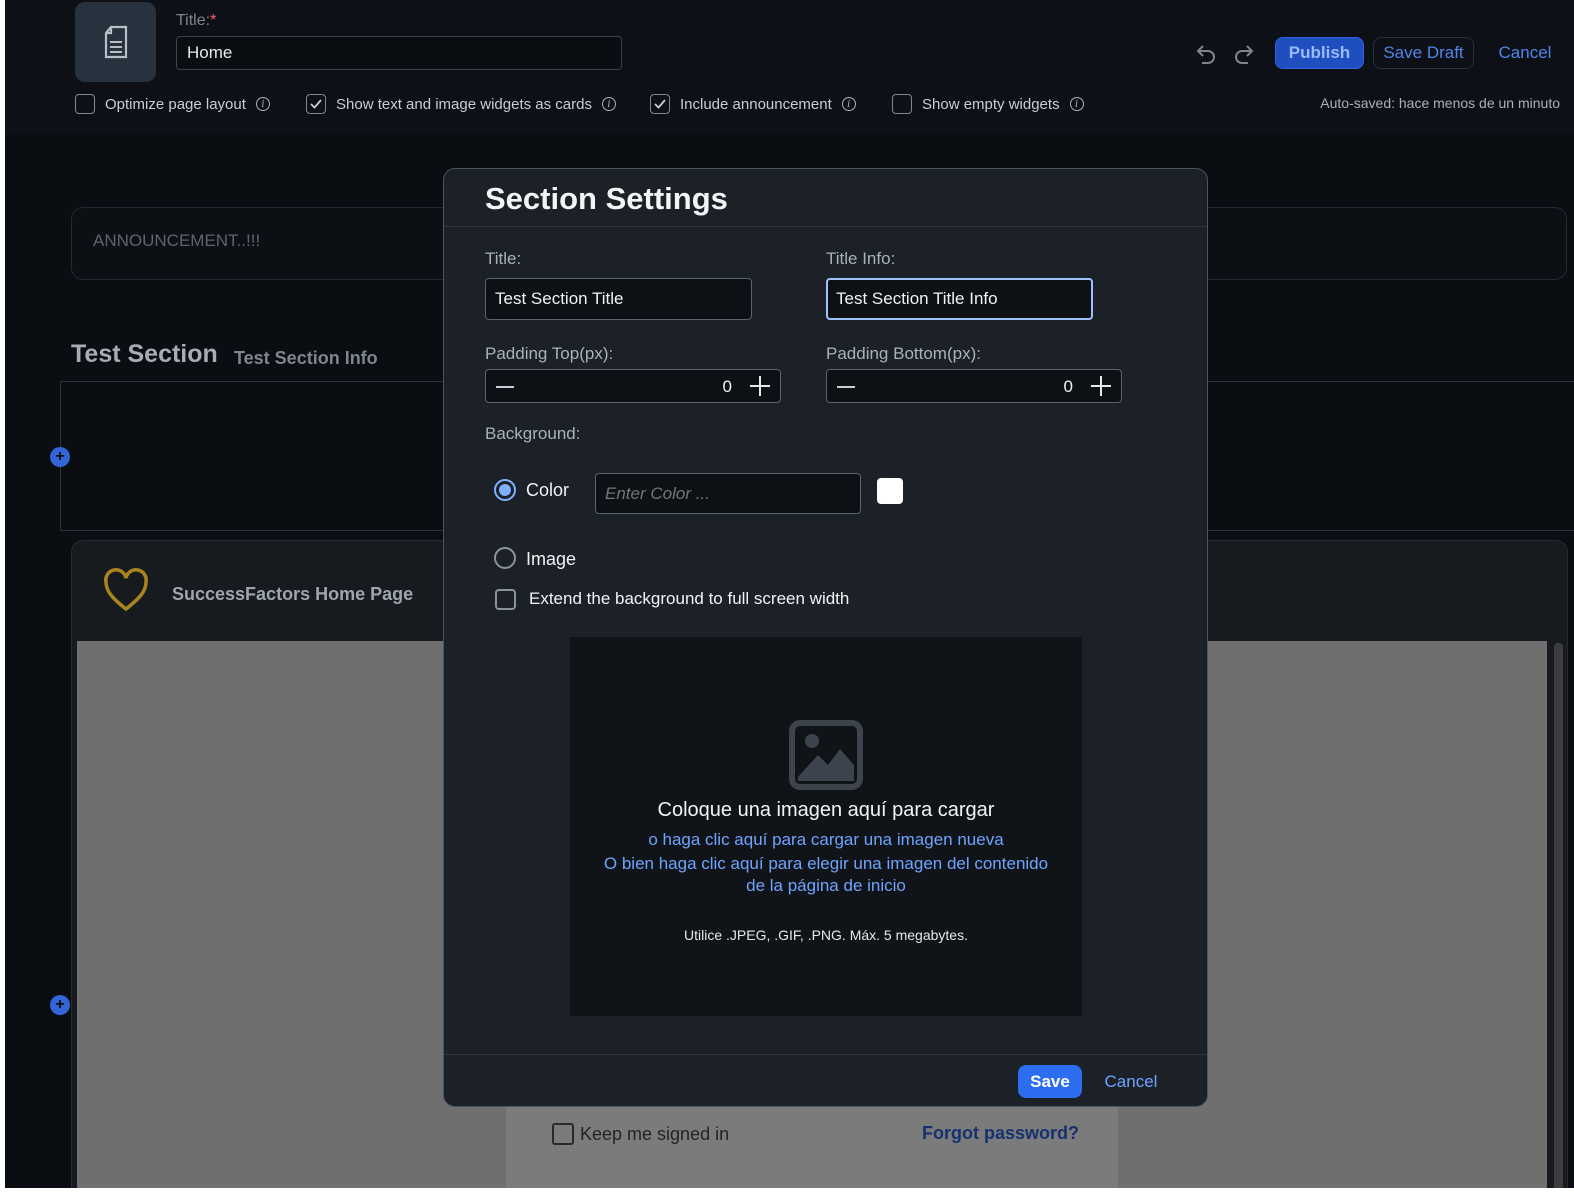  I want to click on undo-icon, so click(1205, 54).